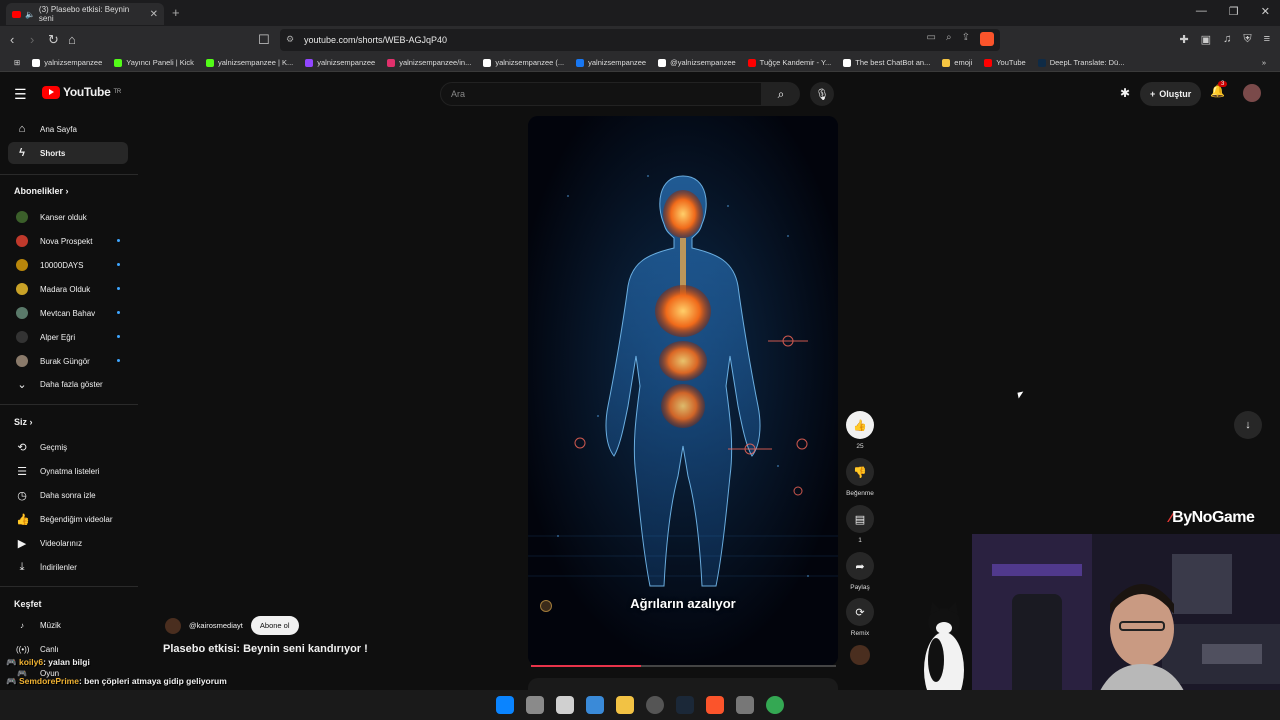 This screenshot has width=1280, height=720. I want to click on photos-icon, so click(595, 705).